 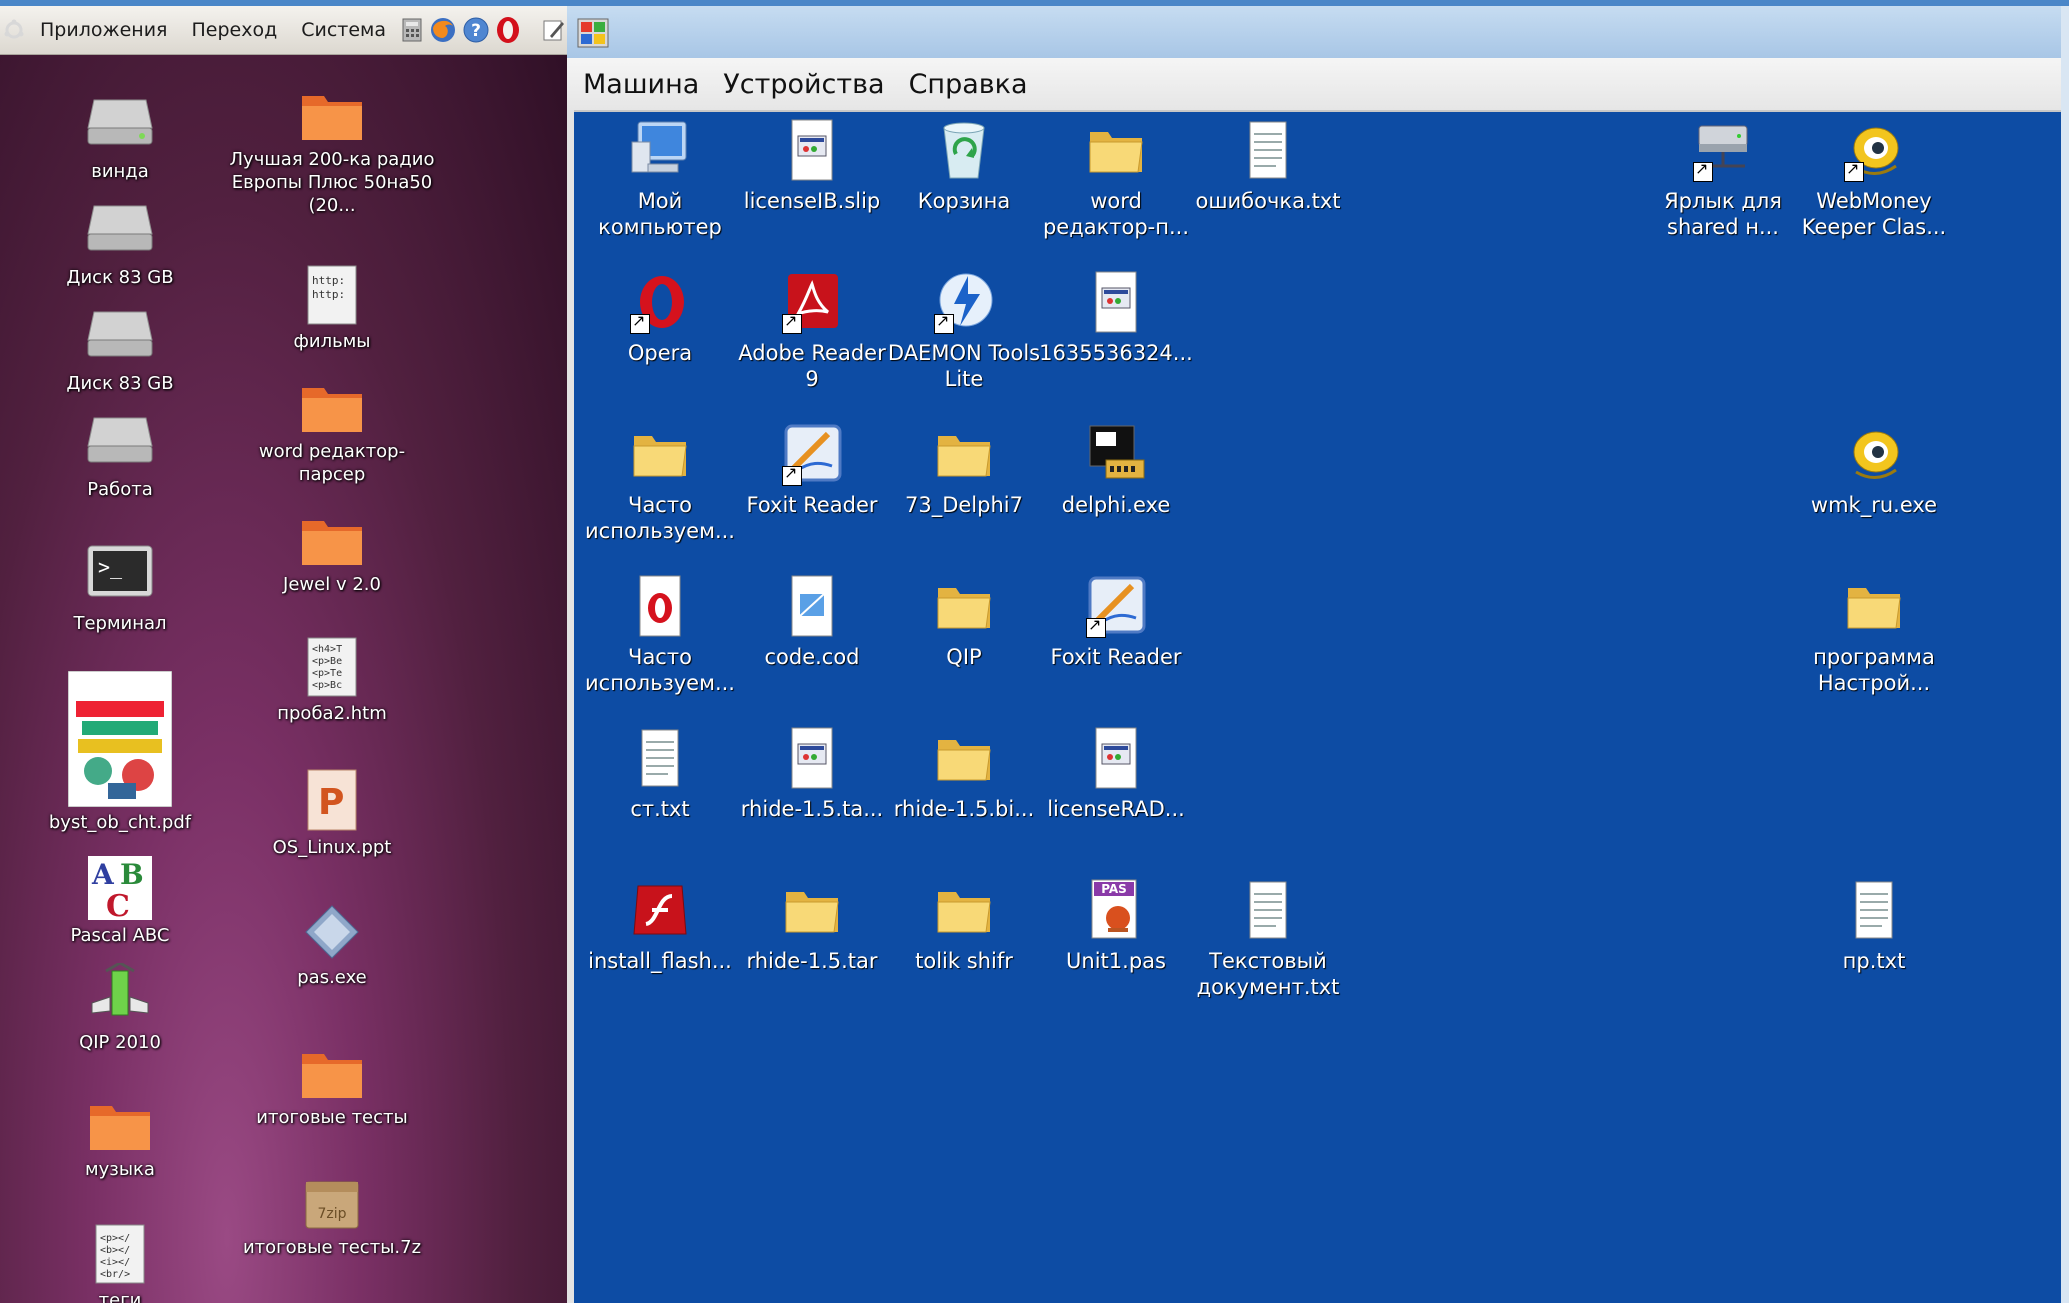 I want to click on opera-panel-icon, so click(x=508, y=30).